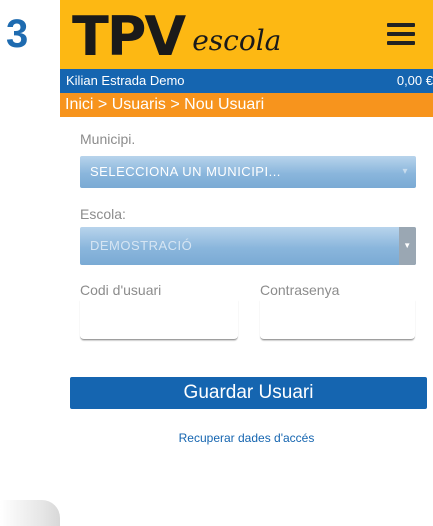 This screenshot has width=433, height=526. Describe the element at coordinates (246, 105) in the screenshot. I see `breadcrumb: Inici > Usuaris > Nou Usuari` at that location.